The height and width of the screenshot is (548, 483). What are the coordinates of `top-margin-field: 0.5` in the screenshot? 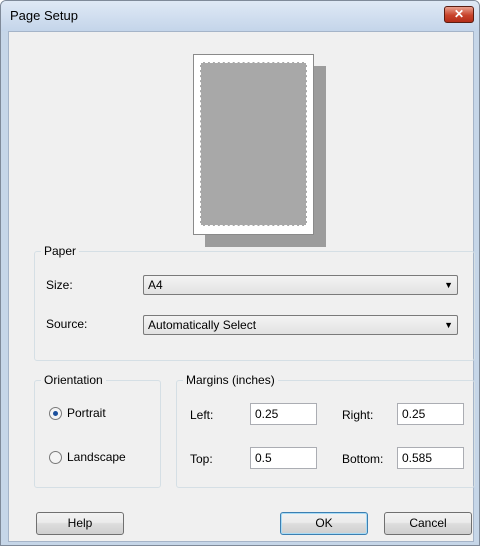 It's located at (283, 458).